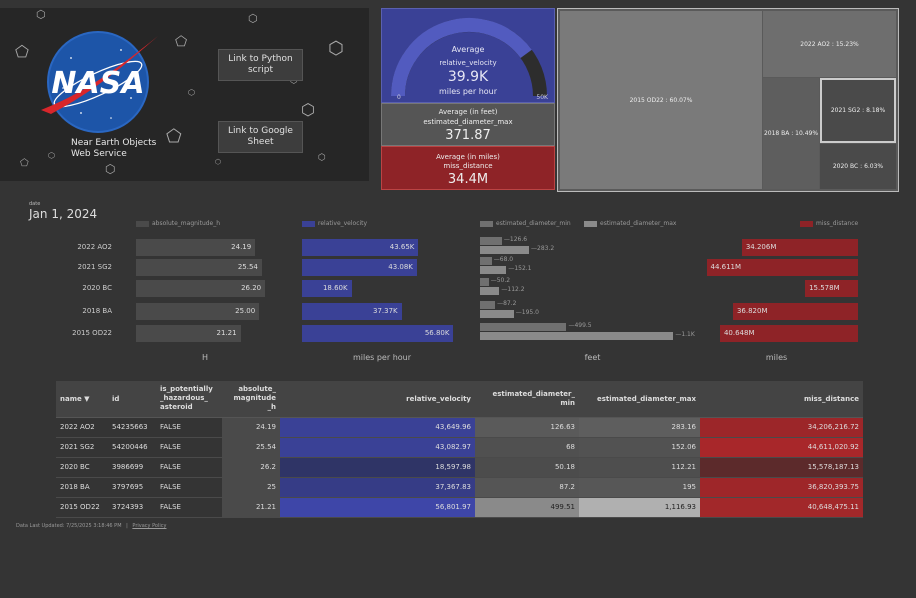  Describe the element at coordinates (377, 399) in the screenshot. I see `column-header-velocity: relative_velocity` at that location.